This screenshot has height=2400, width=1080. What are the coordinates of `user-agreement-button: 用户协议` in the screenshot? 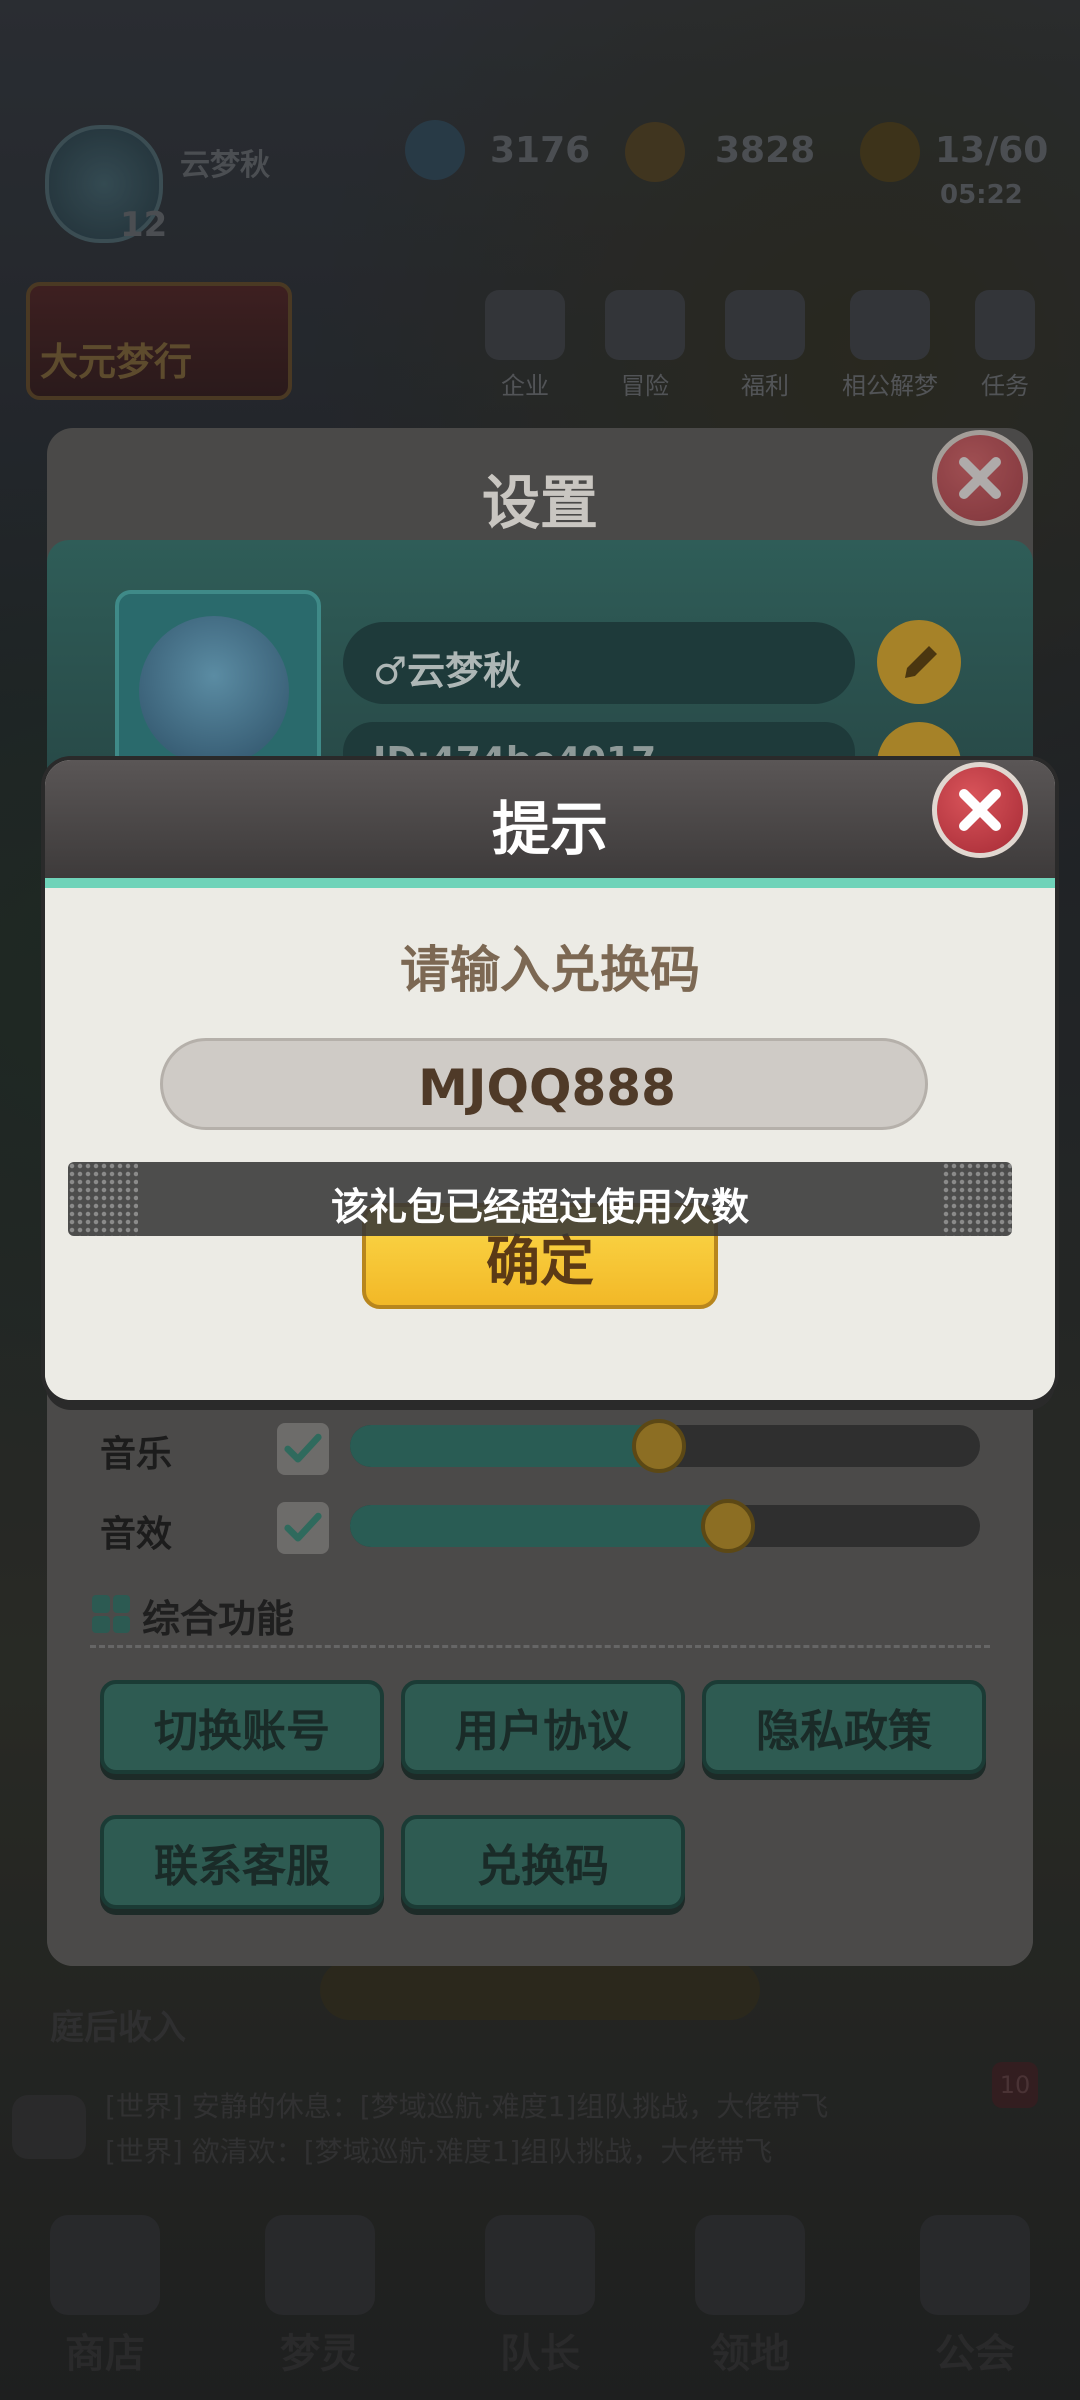 It's located at (543, 1727).